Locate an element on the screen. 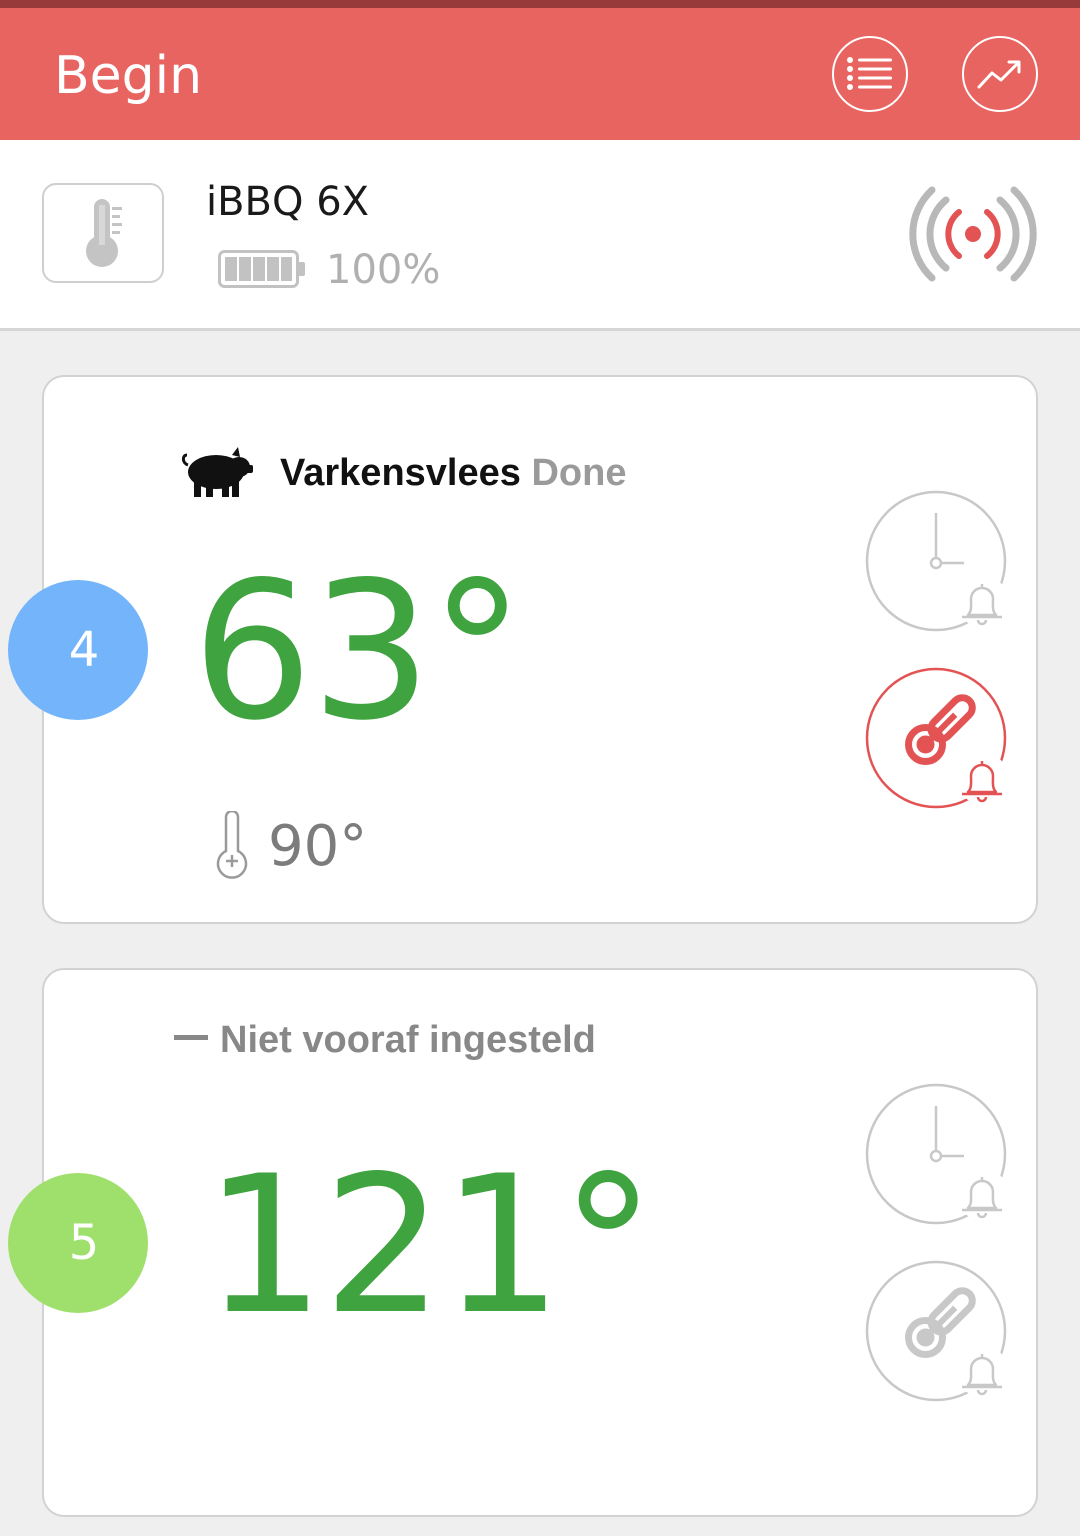  doneness-label: Done is located at coordinates (579, 473).